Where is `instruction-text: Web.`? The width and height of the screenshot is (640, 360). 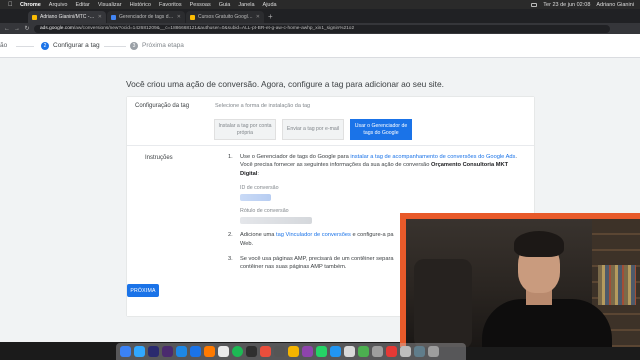
instruction-text: Web. is located at coordinates (247, 243).